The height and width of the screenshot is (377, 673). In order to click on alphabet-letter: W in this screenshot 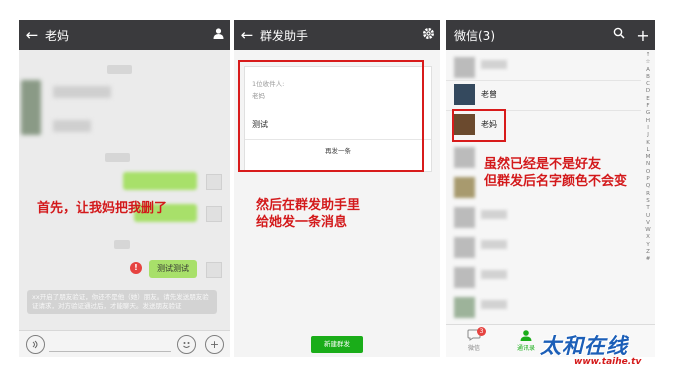, I will do `click(648, 230)`.